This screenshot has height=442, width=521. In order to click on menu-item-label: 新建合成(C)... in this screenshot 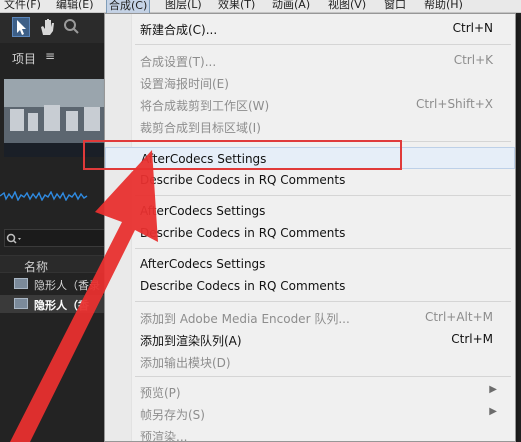, I will do `click(179, 30)`.